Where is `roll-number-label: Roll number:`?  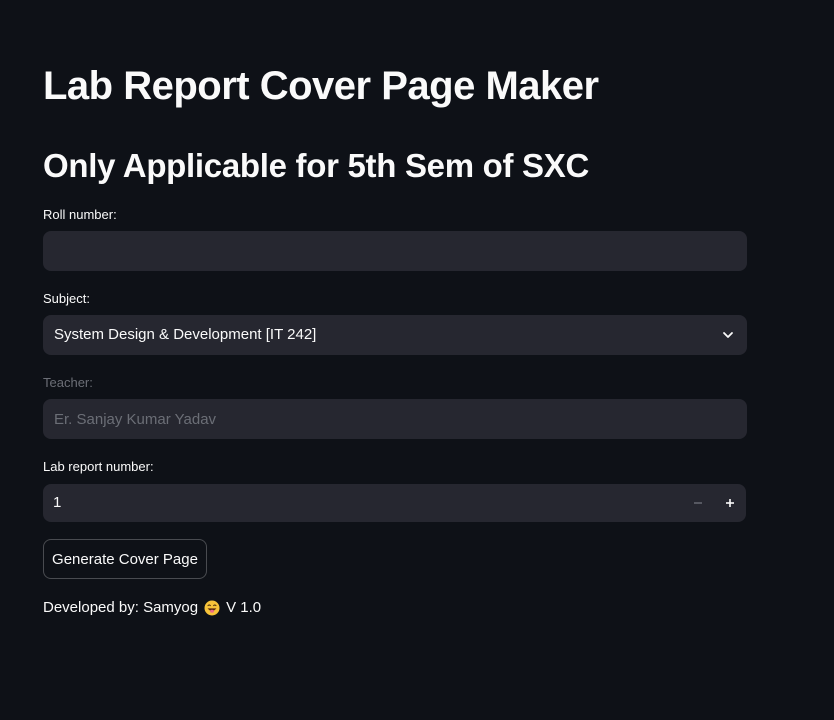
roll-number-label: Roll number: is located at coordinates (80, 214).